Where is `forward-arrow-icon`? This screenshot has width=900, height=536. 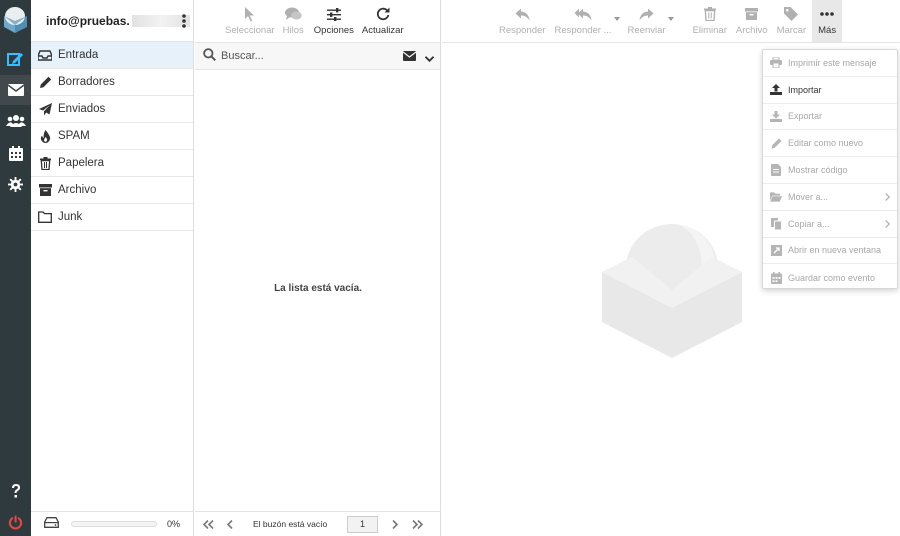 forward-arrow-icon is located at coordinates (646, 14).